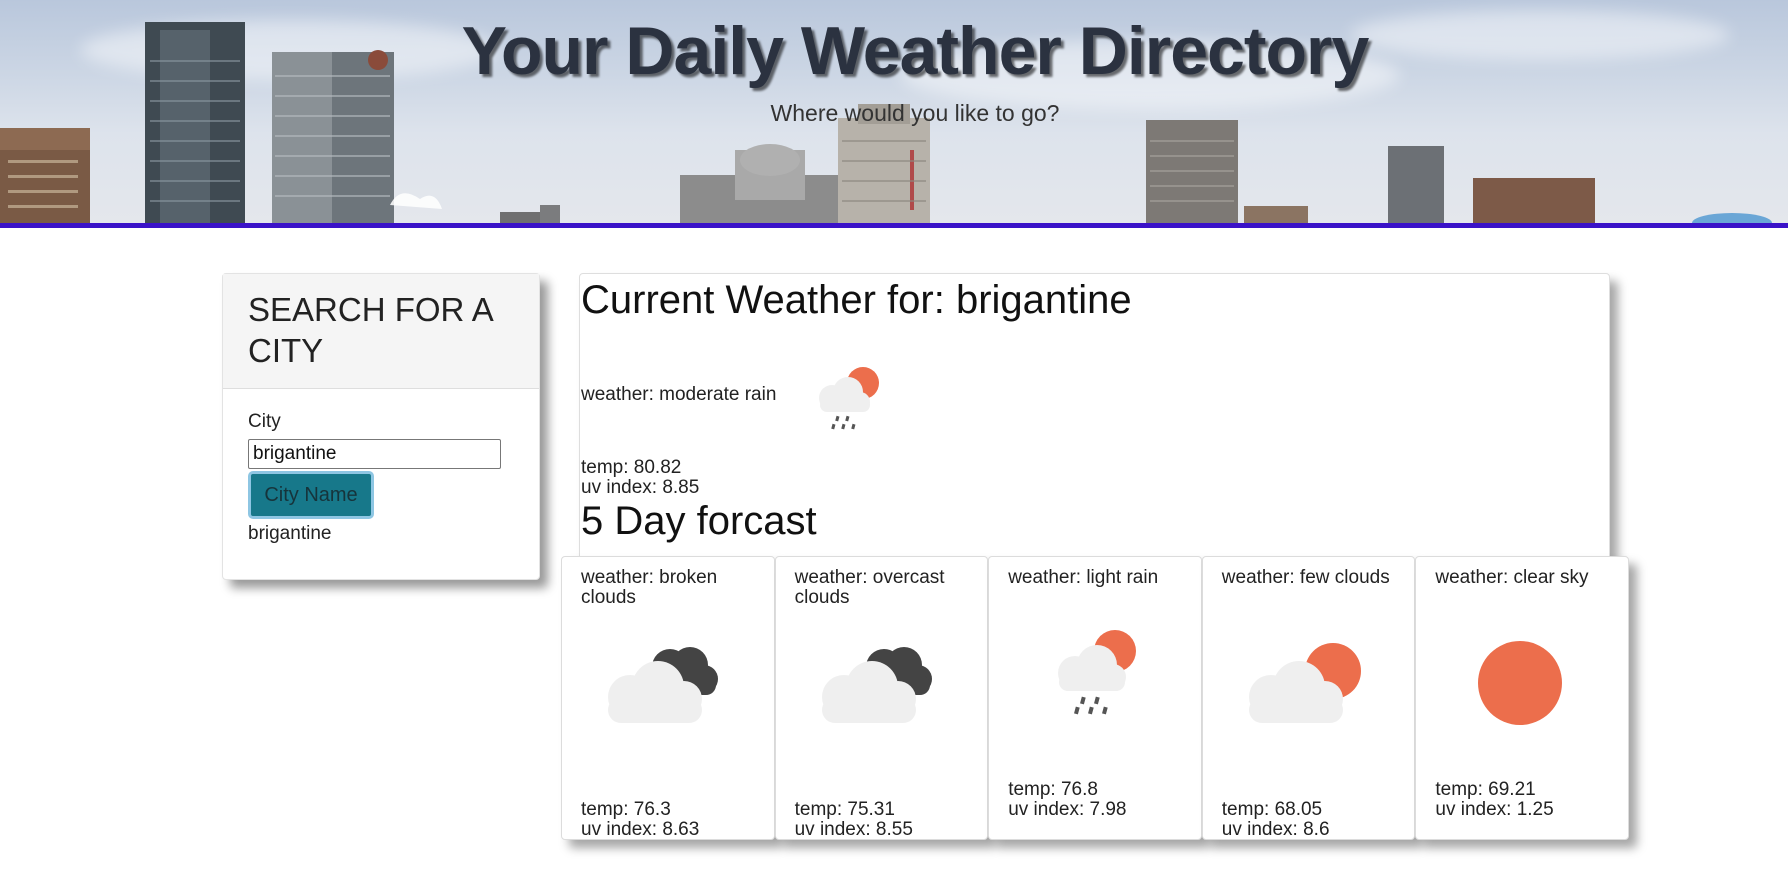  Describe the element at coordinates (311, 495) in the screenshot. I see `city-search-button: City Name` at that location.